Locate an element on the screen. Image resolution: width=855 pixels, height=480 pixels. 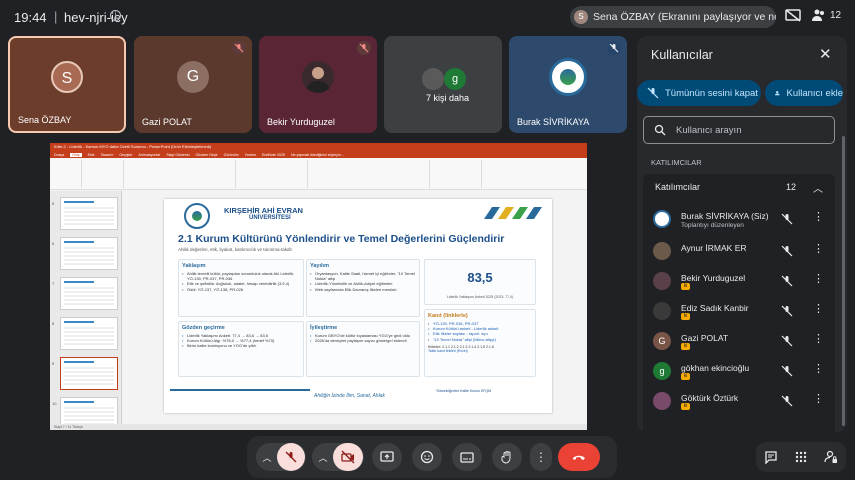
user-search-input: Kullanıcı arayın is located at coordinates (739, 130).